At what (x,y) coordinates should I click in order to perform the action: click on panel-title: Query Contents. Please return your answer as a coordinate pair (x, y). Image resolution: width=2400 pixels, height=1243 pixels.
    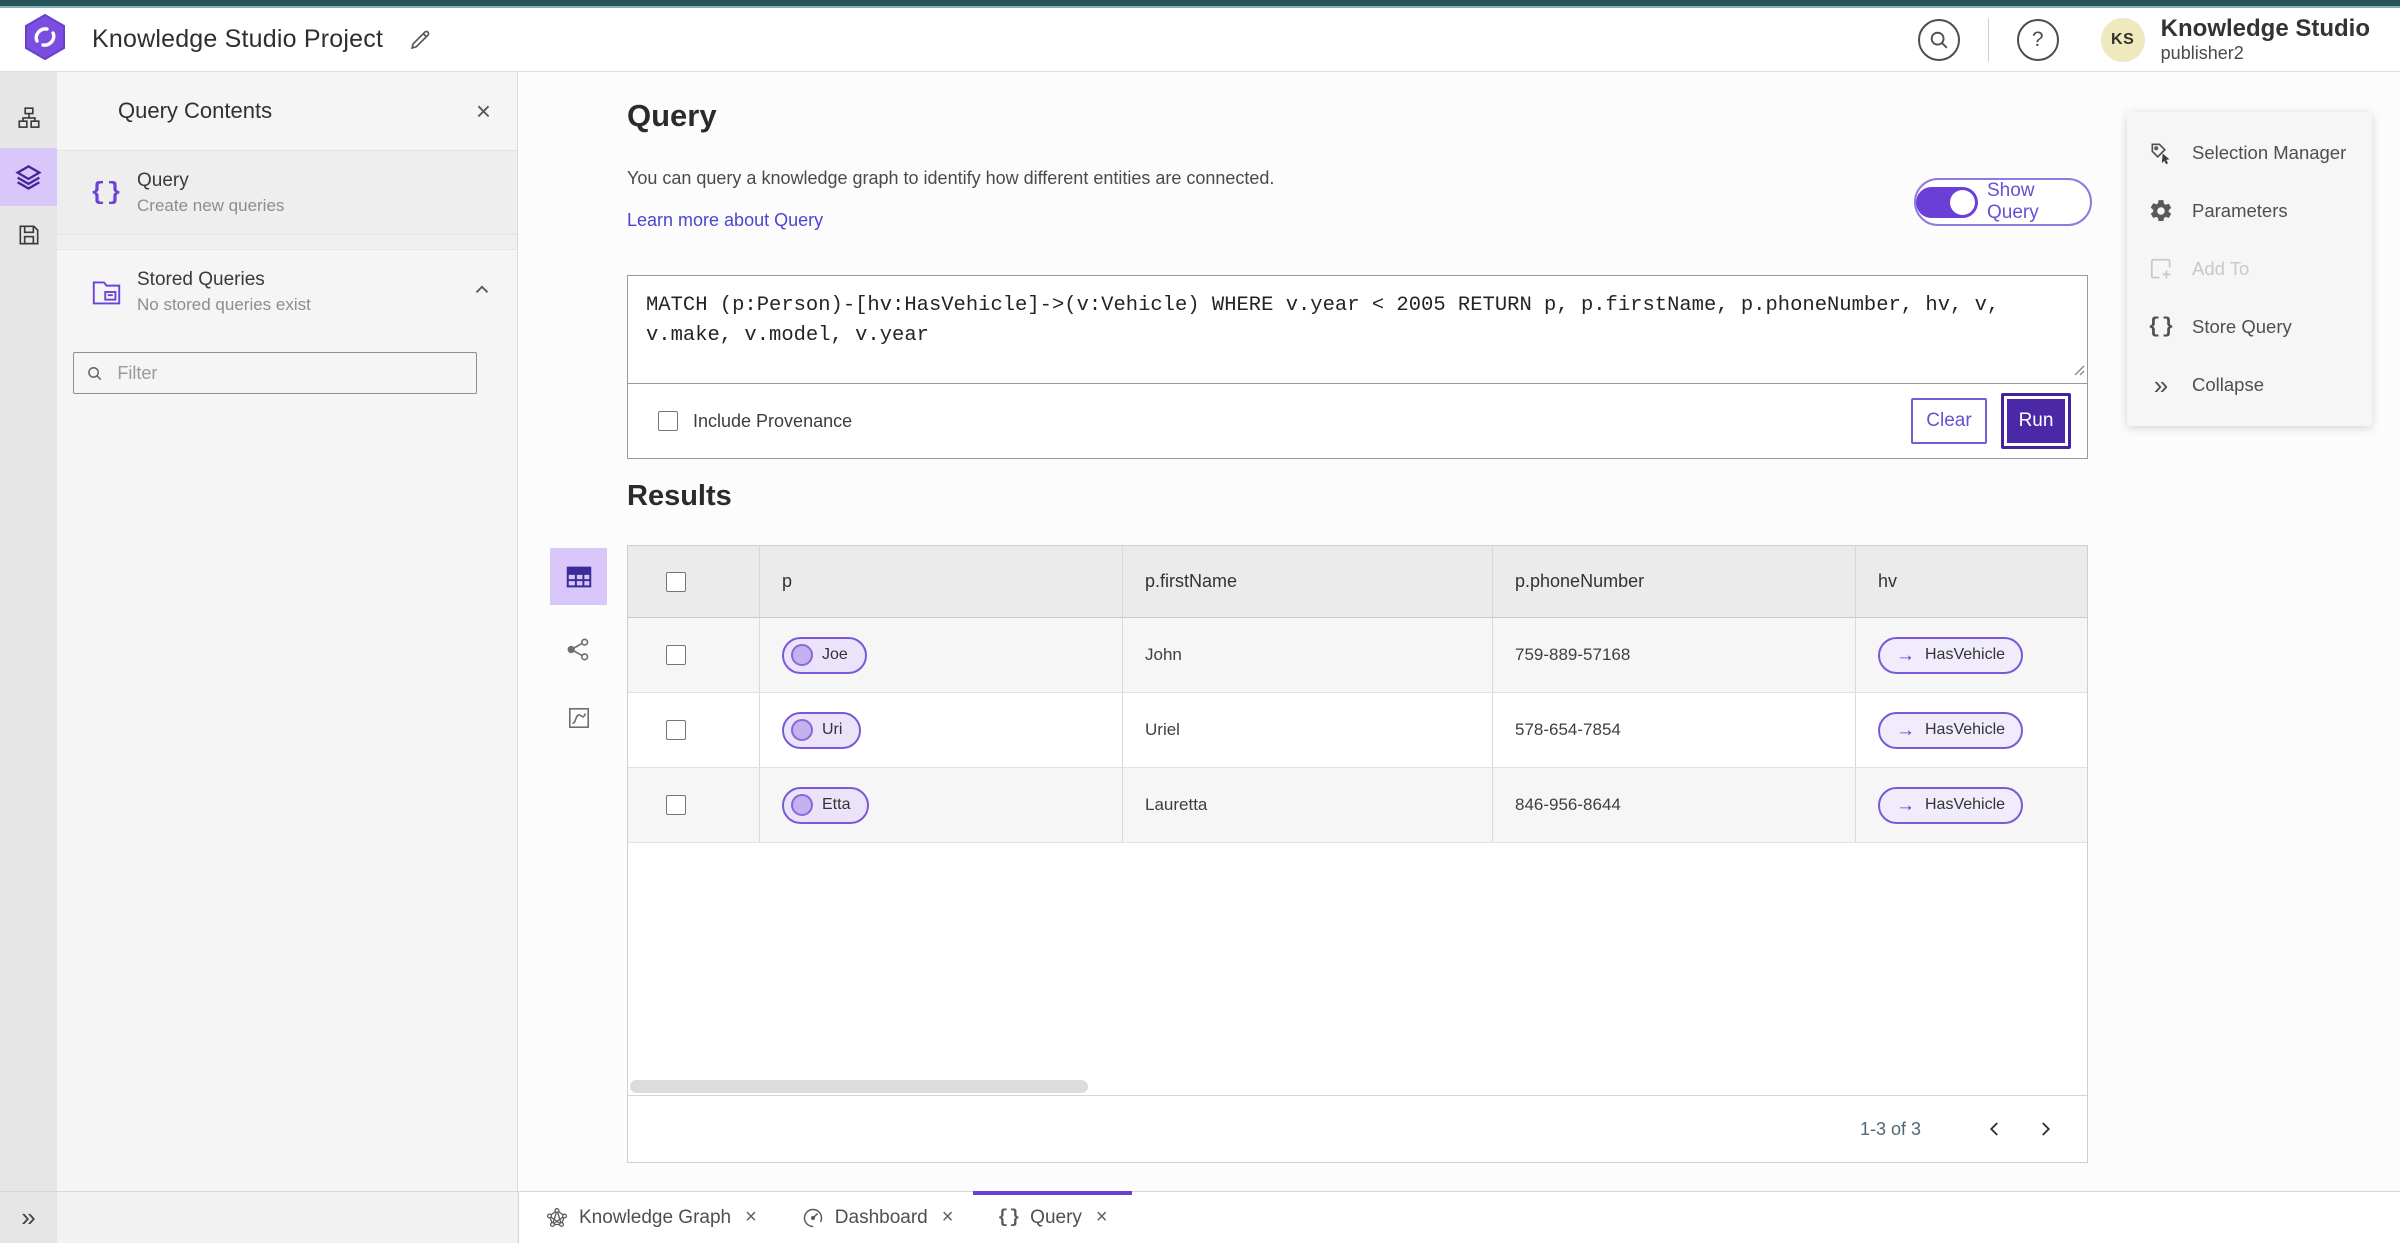
    Looking at the image, I should click on (195, 110).